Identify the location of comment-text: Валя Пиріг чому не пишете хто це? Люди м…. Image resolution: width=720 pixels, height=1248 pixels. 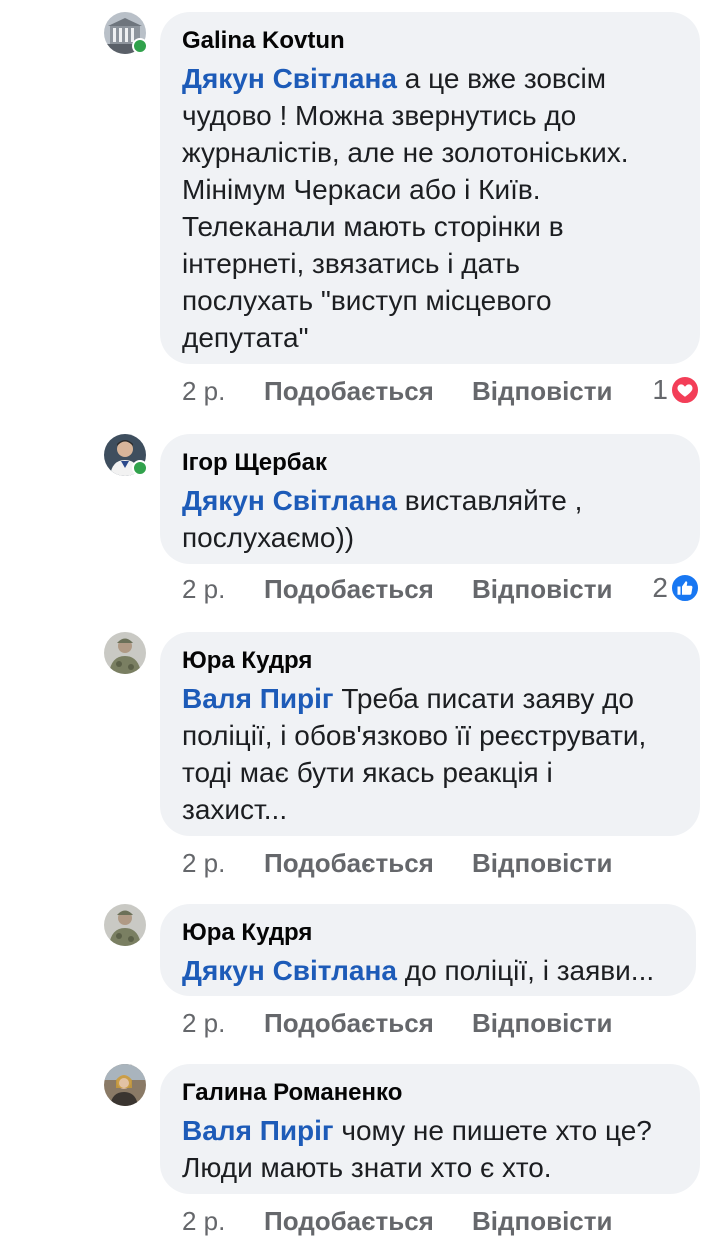
(430, 1149).